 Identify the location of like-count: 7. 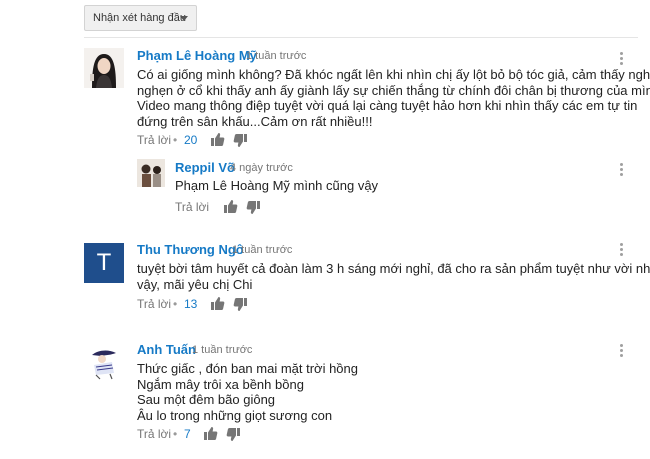
(187, 434).